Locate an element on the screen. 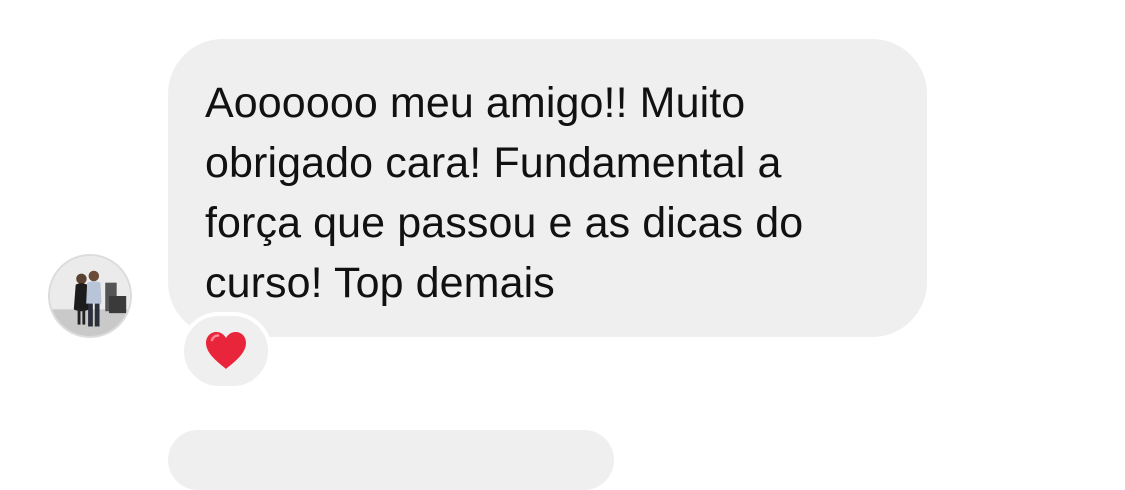 The height and width of the screenshot is (490, 1125). heart-icon is located at coordinates (226, 350).